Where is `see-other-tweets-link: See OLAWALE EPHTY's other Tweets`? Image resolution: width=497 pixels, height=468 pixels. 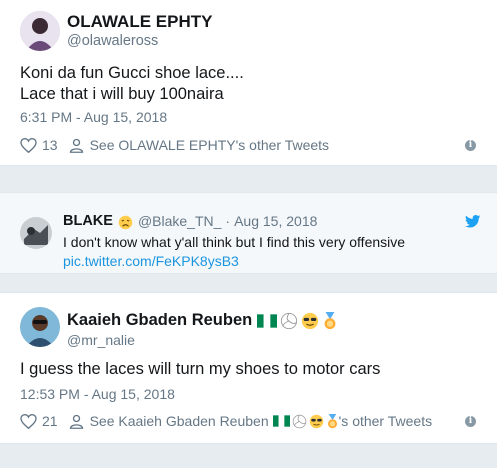
see-other-tweets-link: See OLAWALE EPHTY's other Tweets is located at coordinates (199, 145).